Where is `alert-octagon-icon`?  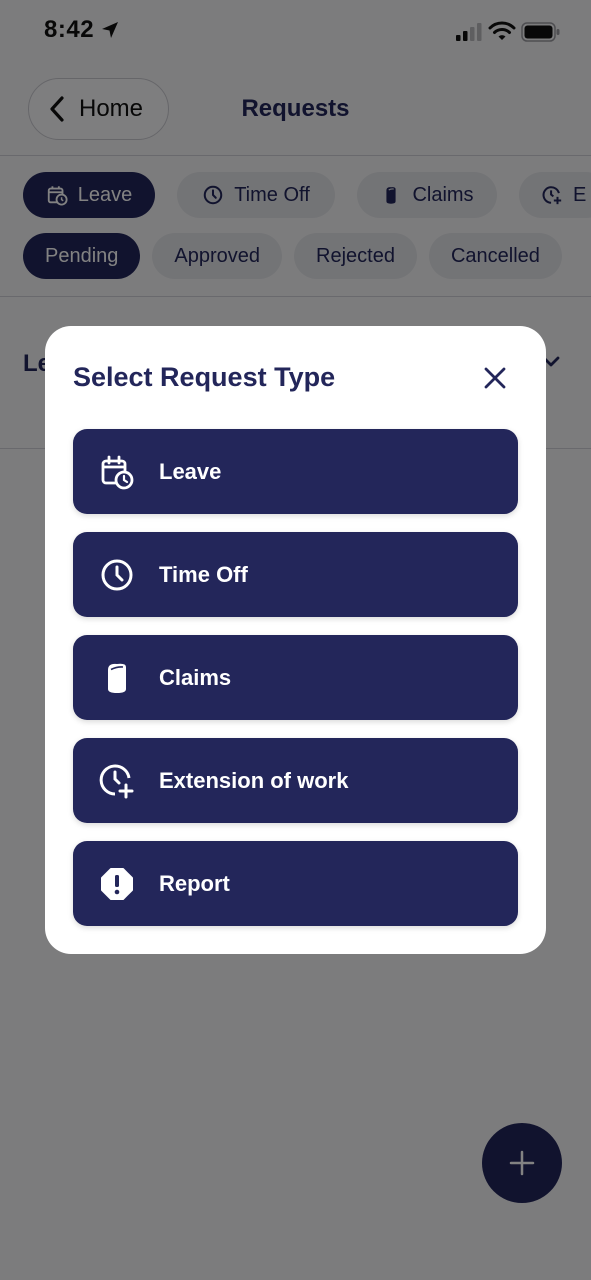 alert-octagon-icon is located at coordinates (117, 883).